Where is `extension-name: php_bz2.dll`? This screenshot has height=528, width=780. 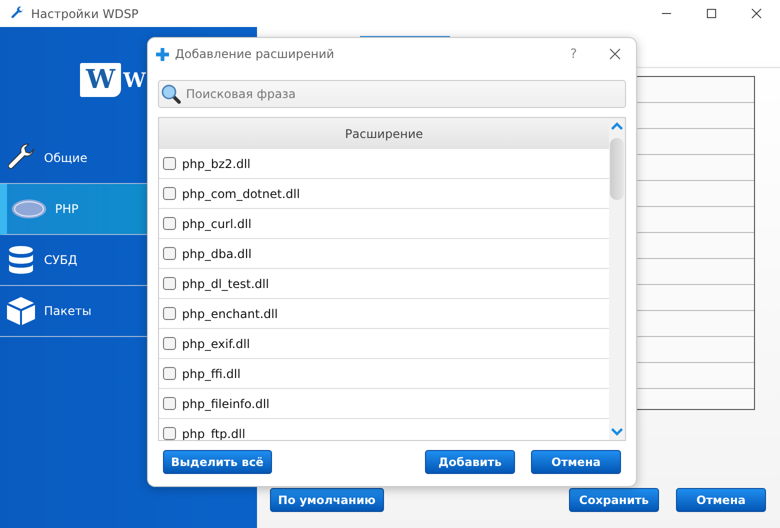 extension-name: php_bz2.dll is located at coordinates (216, 163).